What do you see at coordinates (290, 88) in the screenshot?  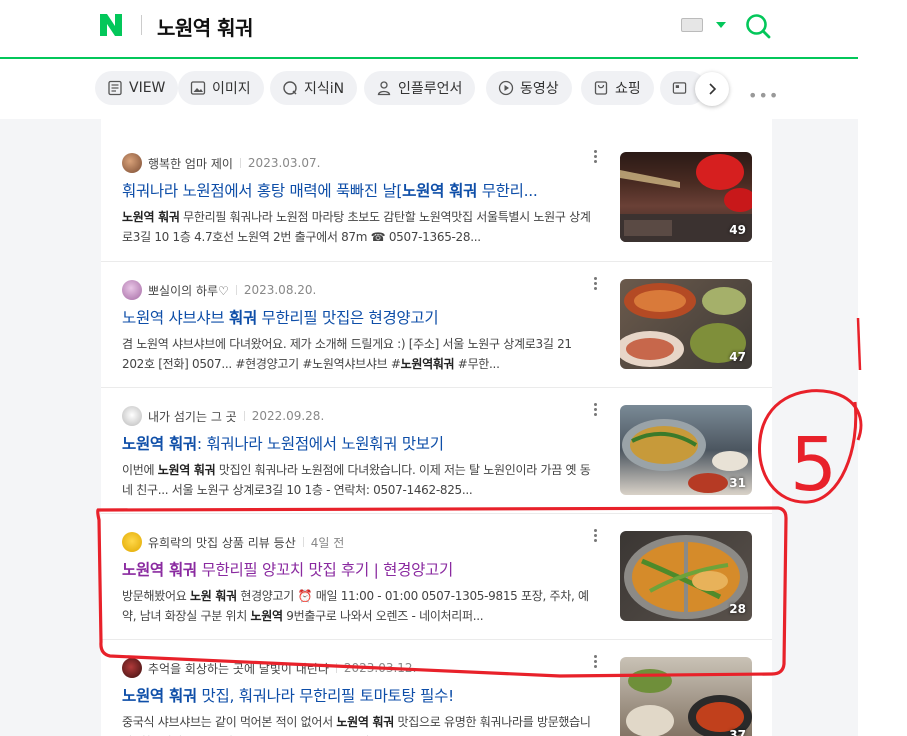 I see `kin-icon` at bounding box center [290, 88].